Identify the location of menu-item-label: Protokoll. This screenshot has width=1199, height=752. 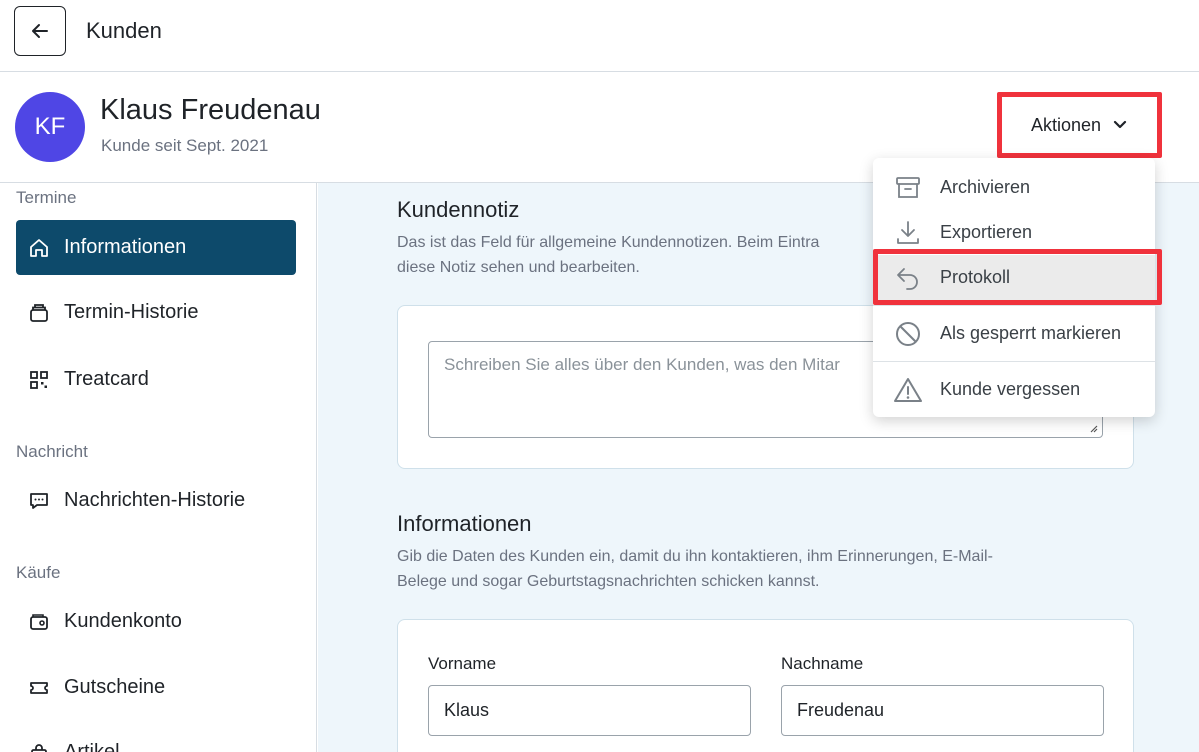
(975, 277).